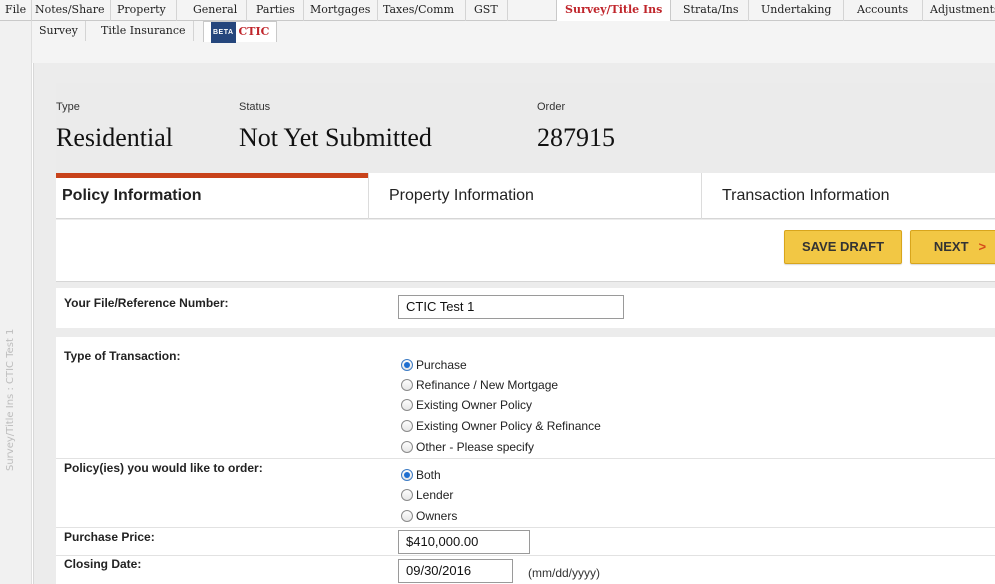 This screenshot has width=995, height=584. What do you see at coordinates (144, 31) in the screenshot?
I see `subtab-title-insurance: Title Insurance` at bounding box center [144, 31].